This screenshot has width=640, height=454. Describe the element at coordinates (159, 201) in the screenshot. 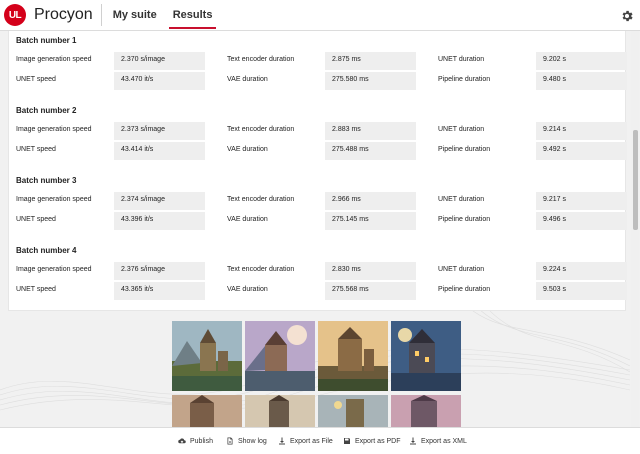

I see `image-generation-speed-value: 2.374 s/image` at that location.